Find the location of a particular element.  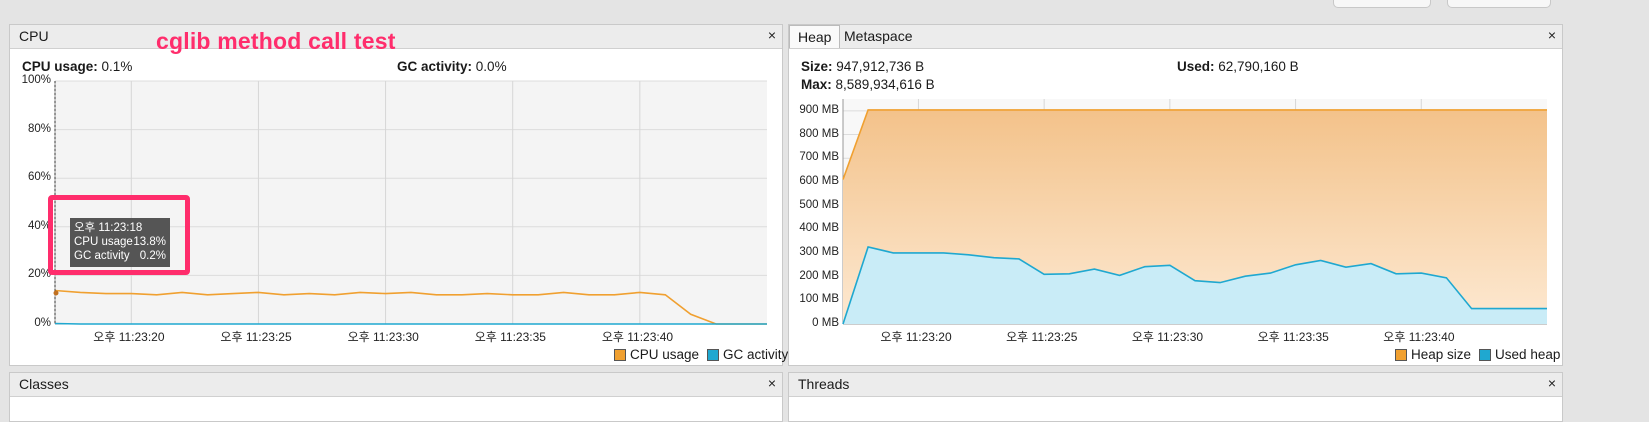

y-tick-label: 0 MB is located at coordinates (825, 323).